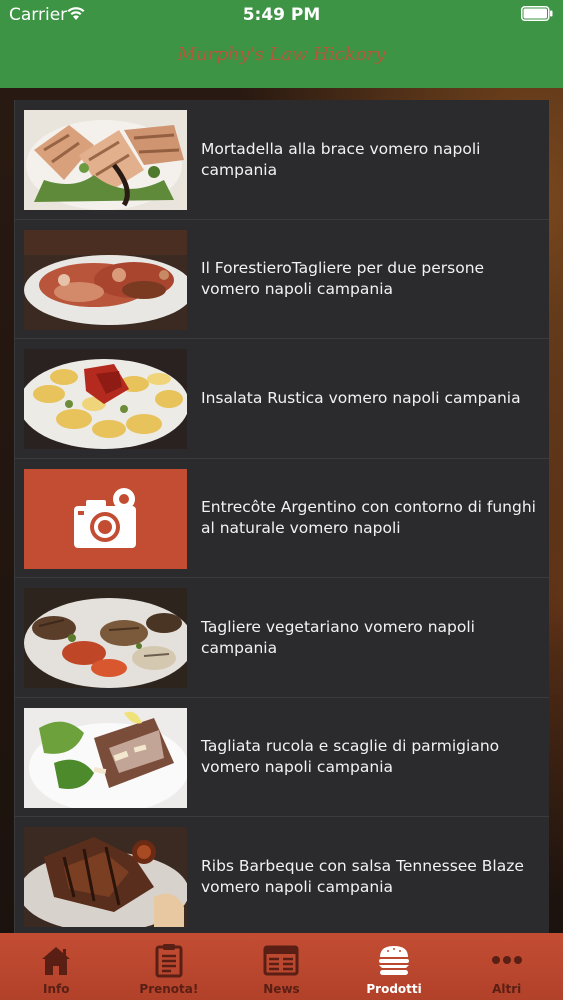 This screenshot has width=563, height=1000. What do you see at coordinates (394, 989) in the screenshot?
I see `tab-label: Prodotti` at bounding box center [394, 989].